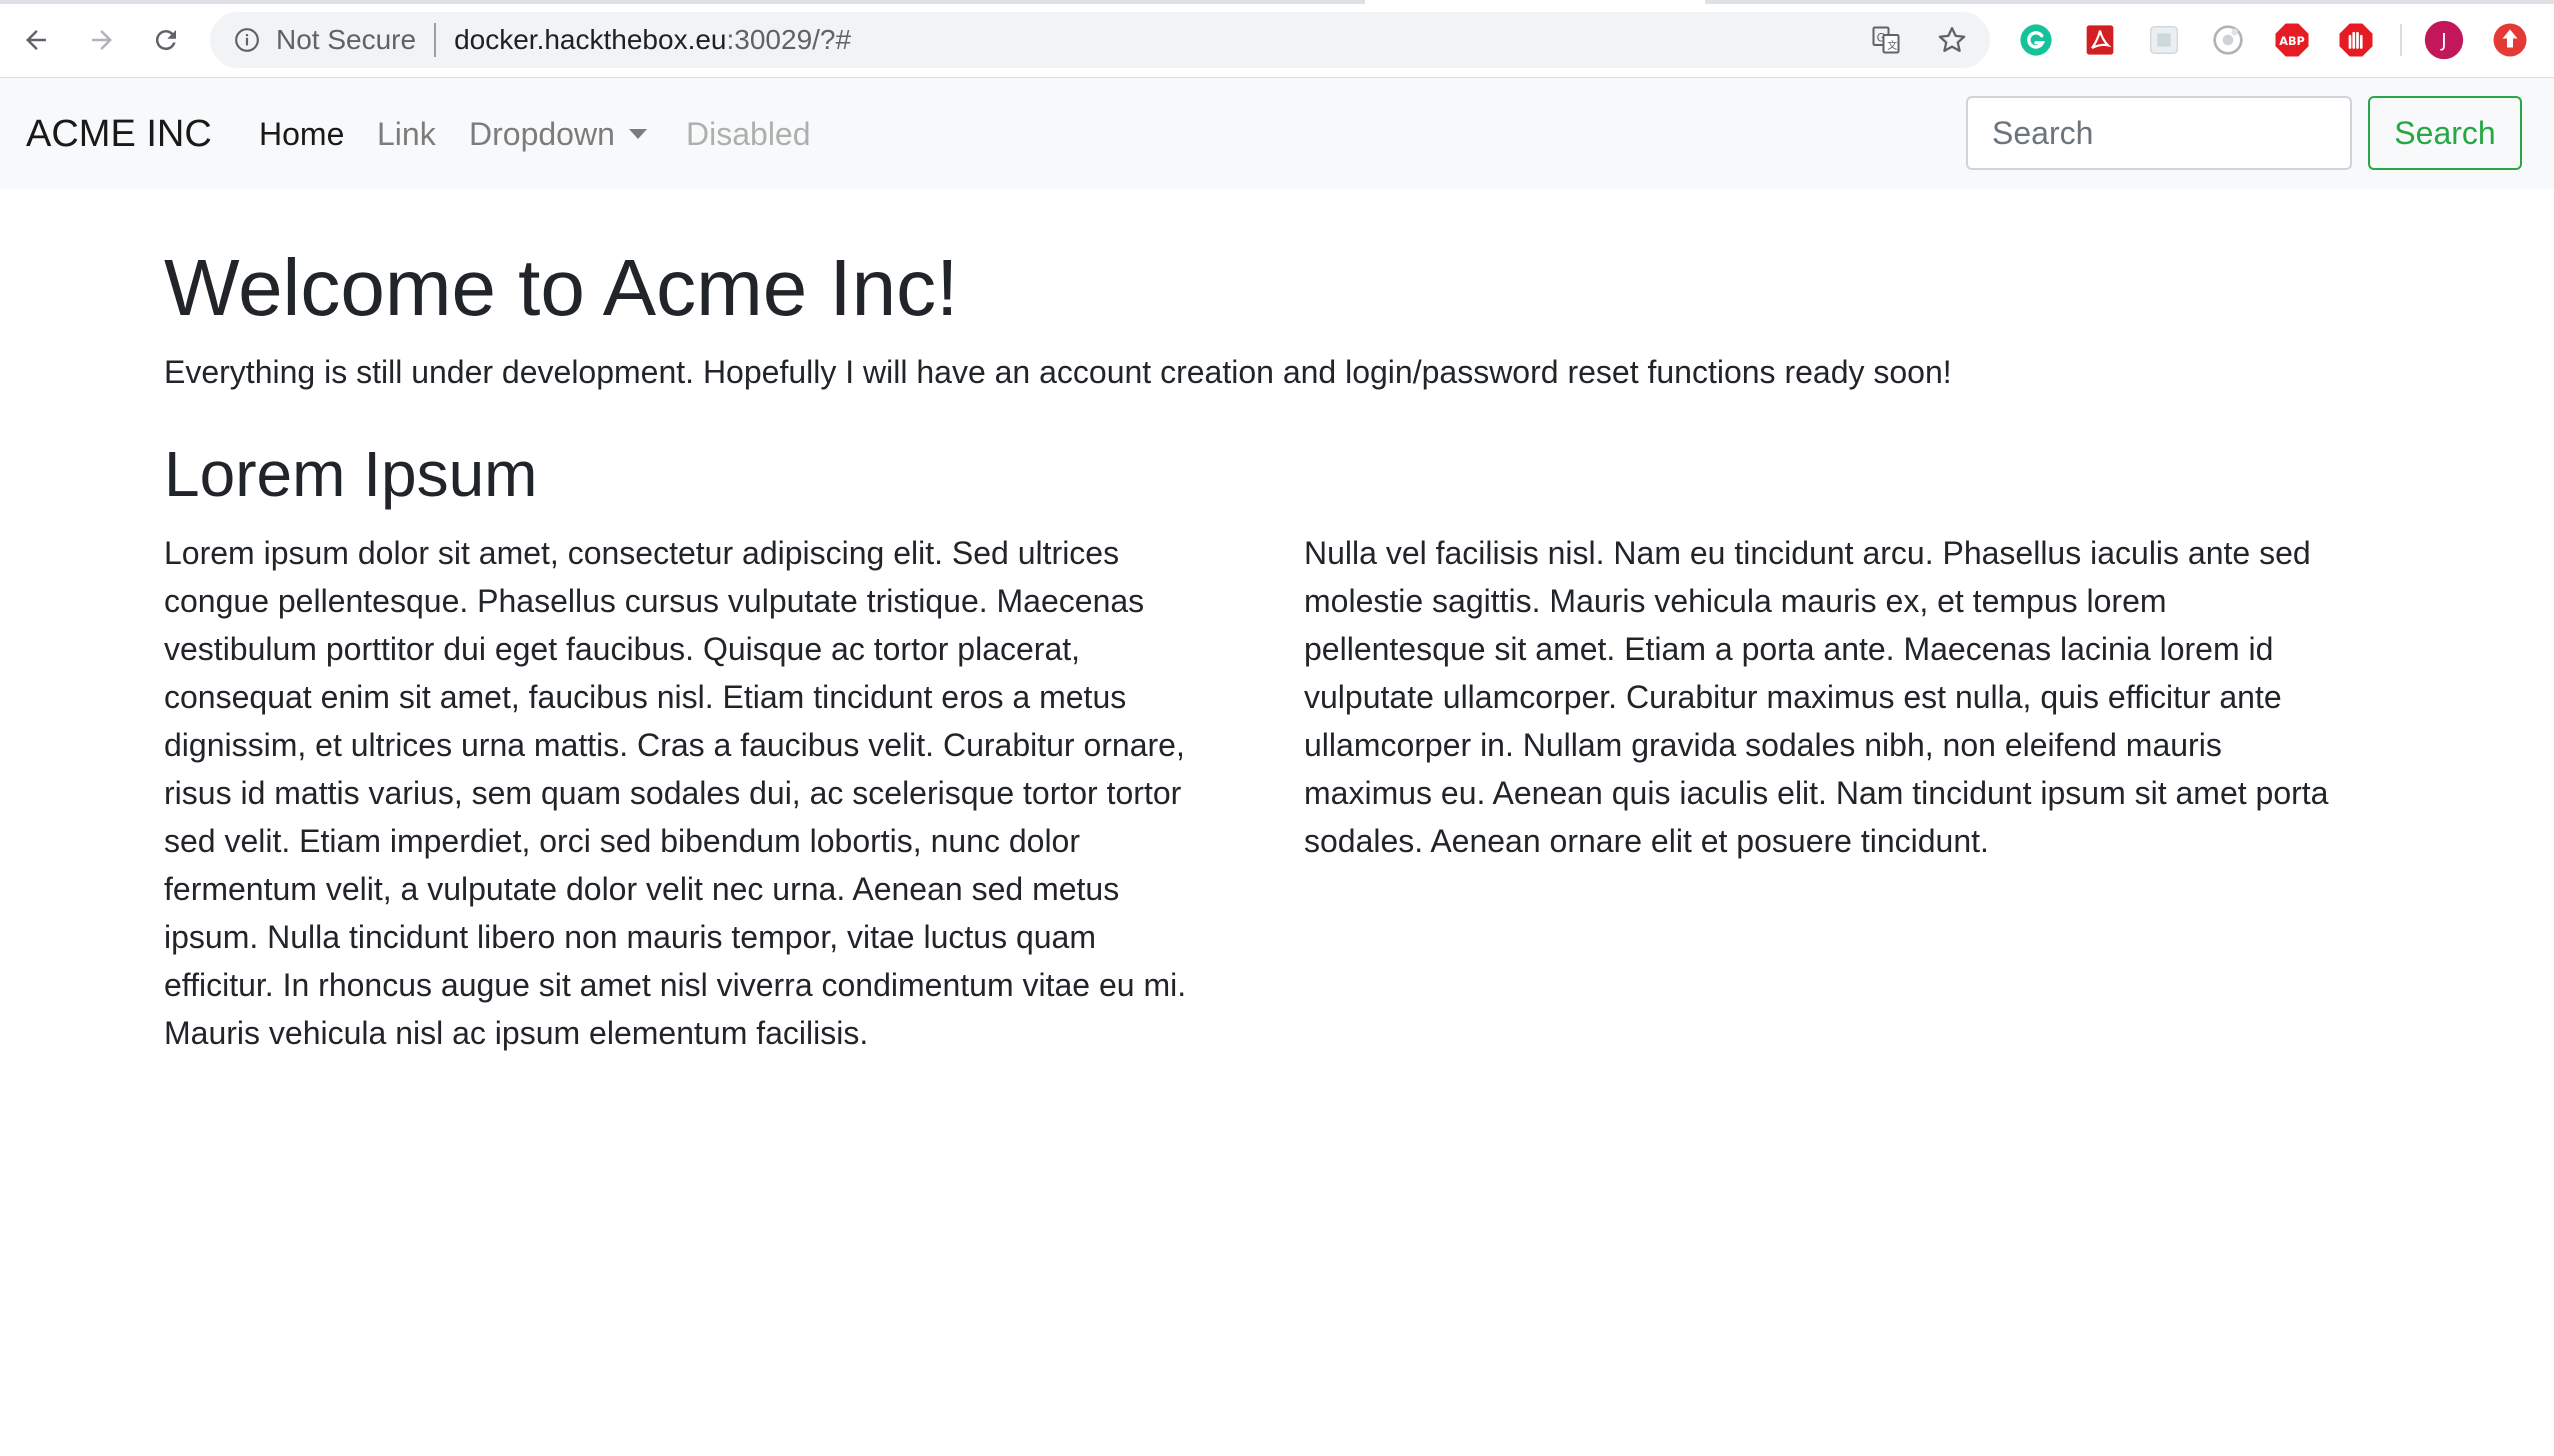 This screenshot has height=1456, width=2554. Describe the element at coordinates (542, 134) in the screenshot. I see `nav-dropdown-label: Dropdown` at that location.